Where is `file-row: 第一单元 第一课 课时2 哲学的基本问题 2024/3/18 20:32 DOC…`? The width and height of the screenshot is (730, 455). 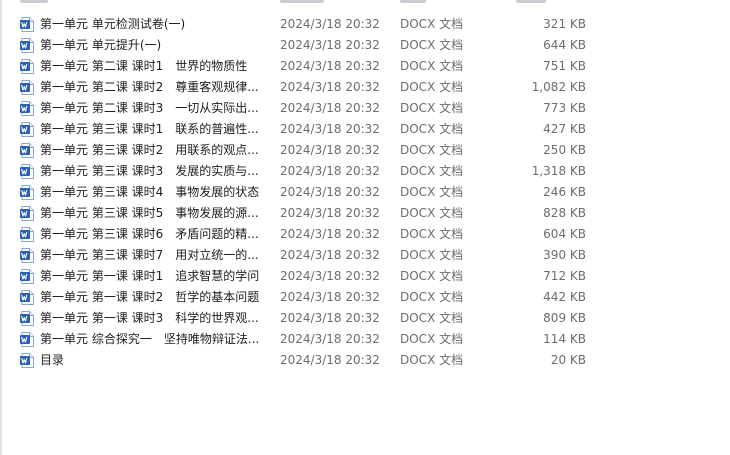 file-row: 第一单元 第一课 课时2 哲学的基本问题 2024/3/18 20:32 DOC… is located at coordinates (306, 297).